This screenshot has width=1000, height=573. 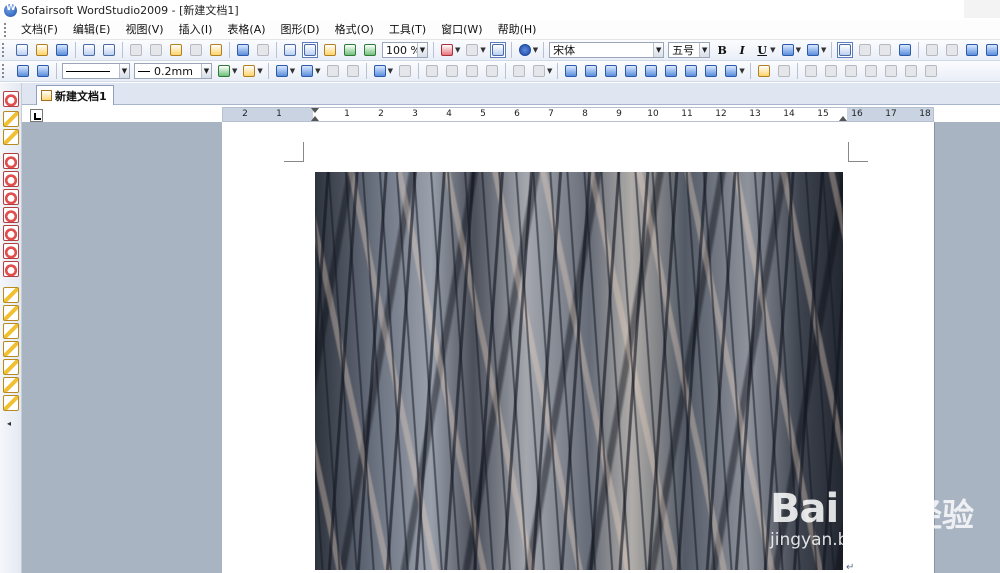 What do you see at coordinates (243, 50) in the screenshot?
I see `undo-icon` at bounding box center [243, 50].